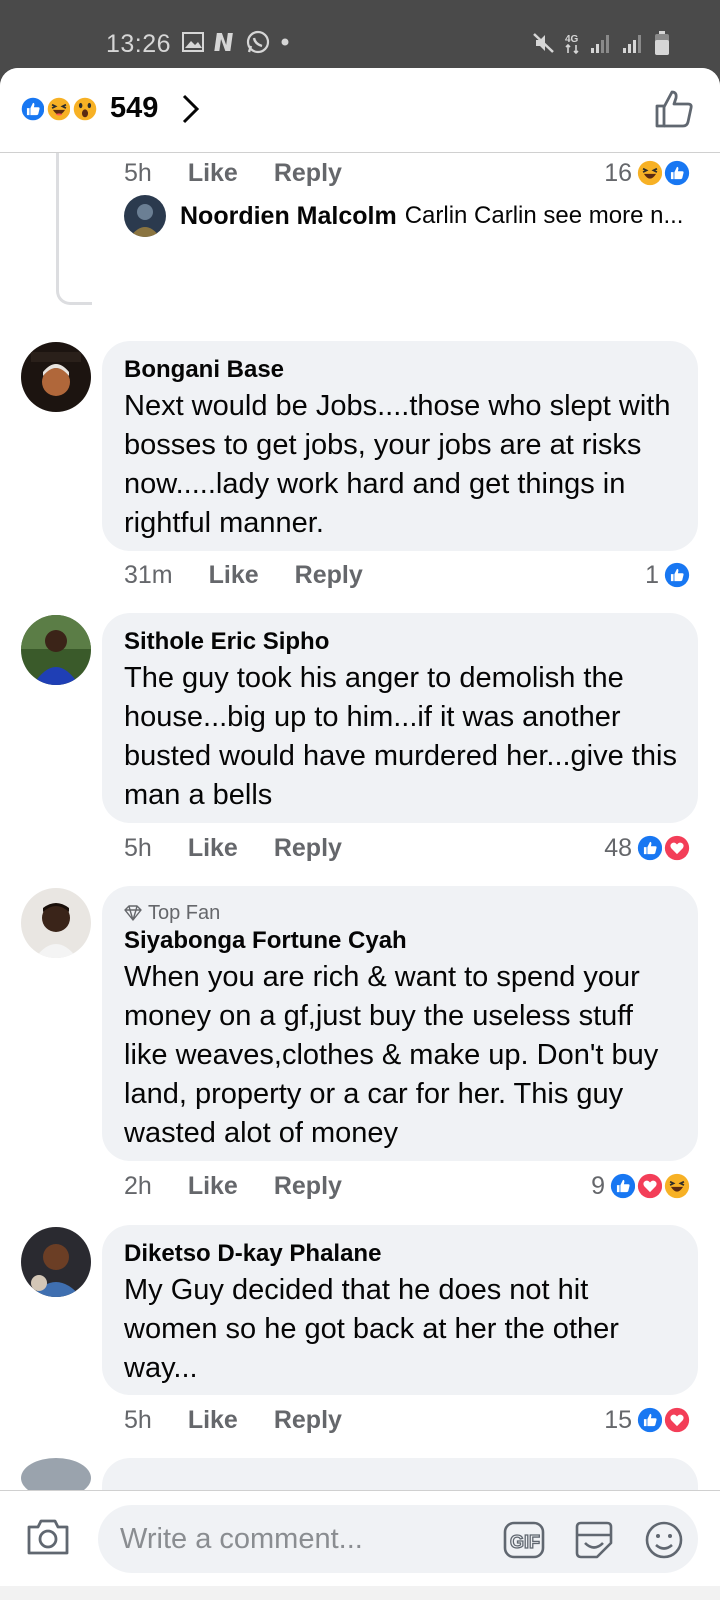 The image size is (720, 1600). Describe the element at coordinates (618, 172) in the screenshot. I see `reaction-count: 16` at that location.